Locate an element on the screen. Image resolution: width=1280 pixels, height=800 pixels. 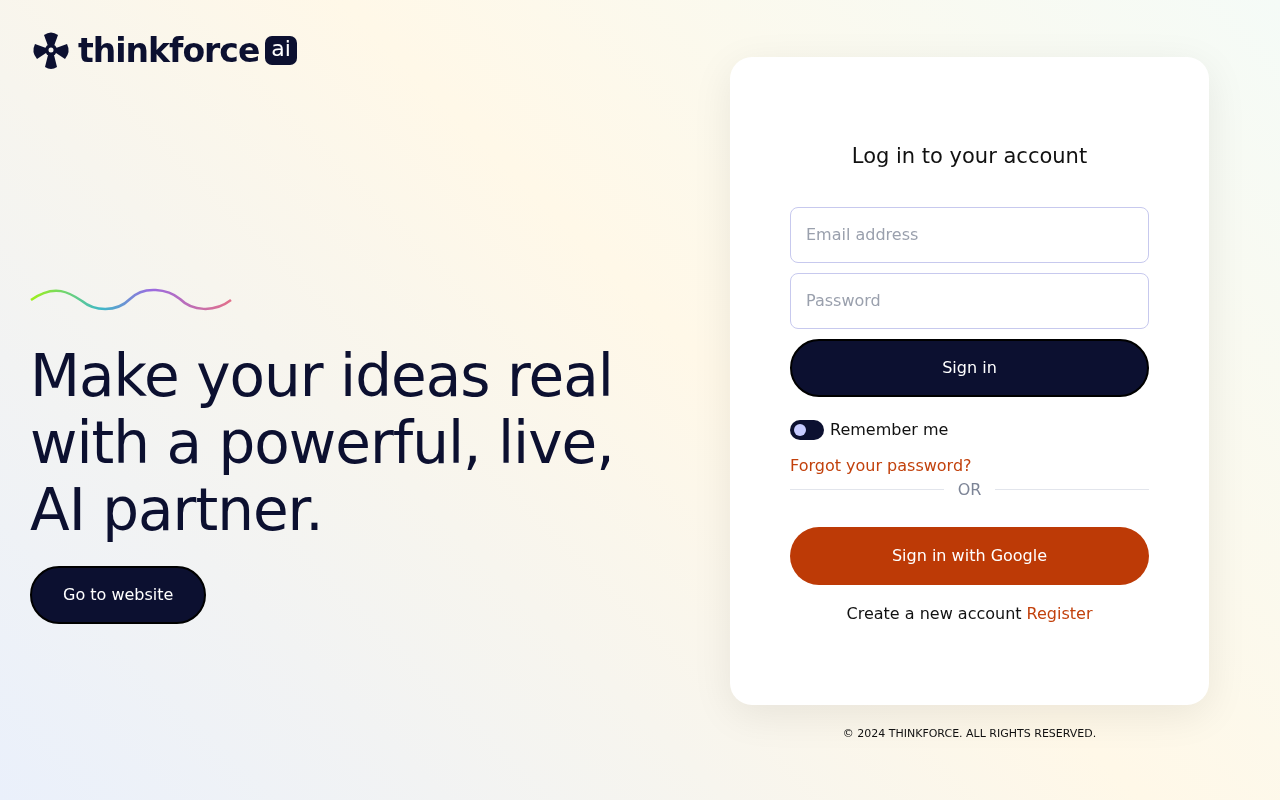
copyright-text: © 2024 THINKFORCE. ALL RIGHTS RESERVED. is located at coordinates (969, 734).